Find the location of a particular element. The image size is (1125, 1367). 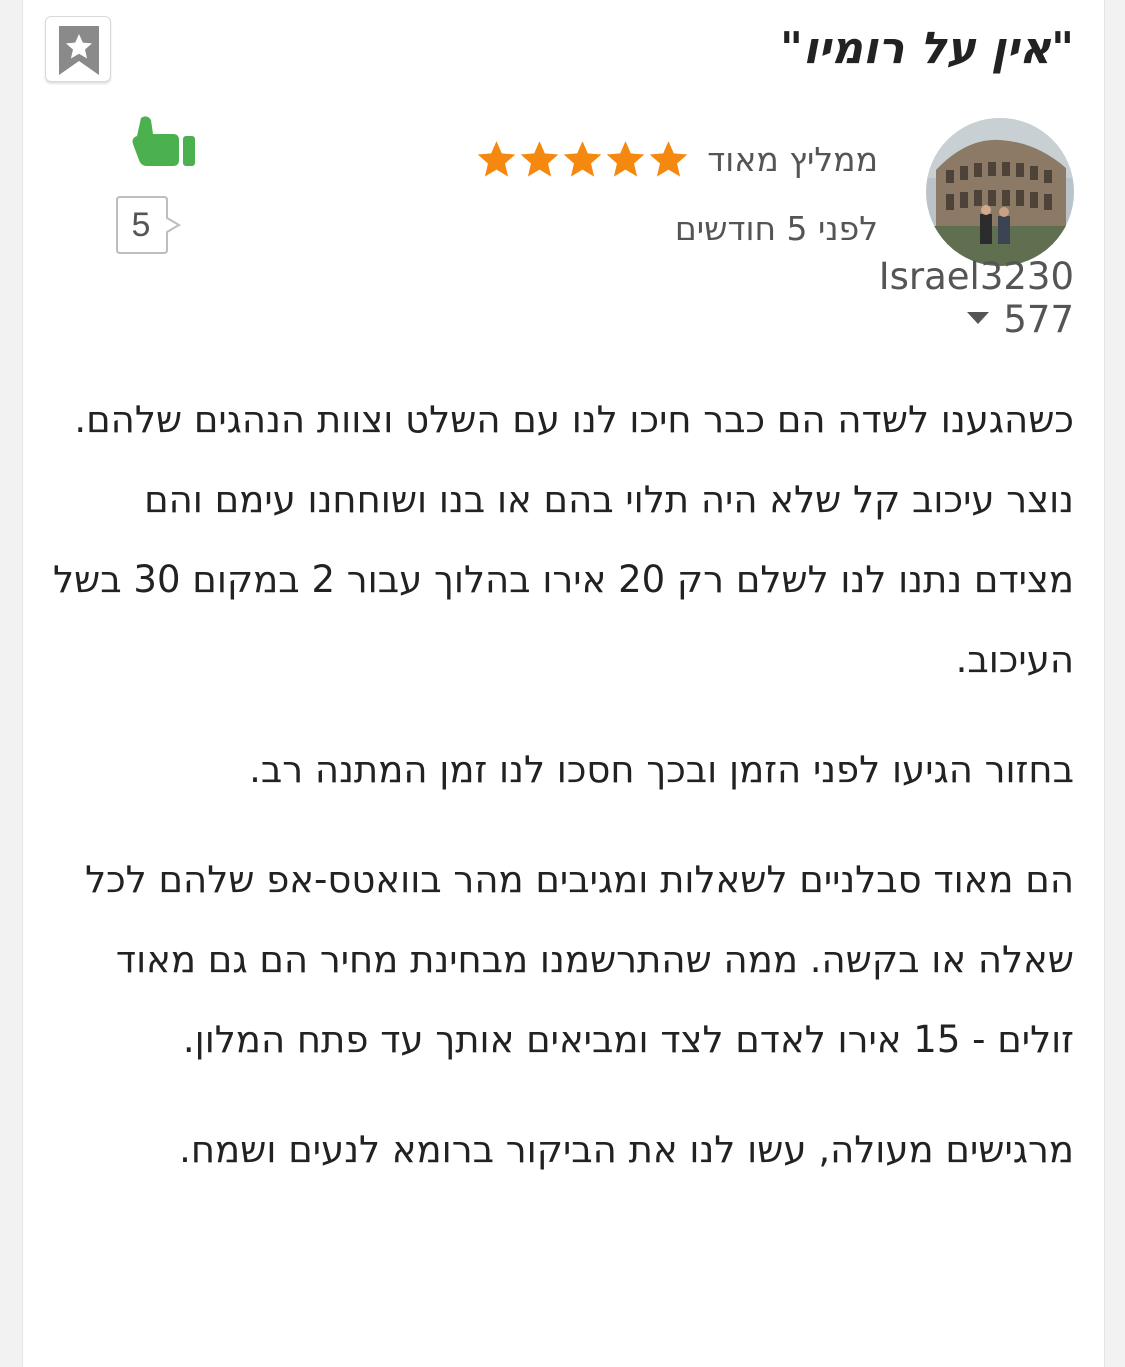

star-rating is located at coordinates (582, 159).